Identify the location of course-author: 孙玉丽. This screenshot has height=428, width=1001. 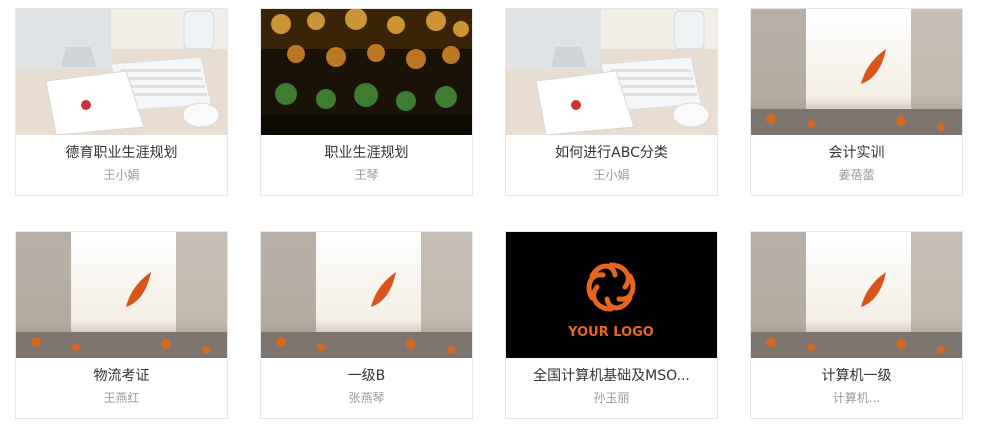
(611, 398).